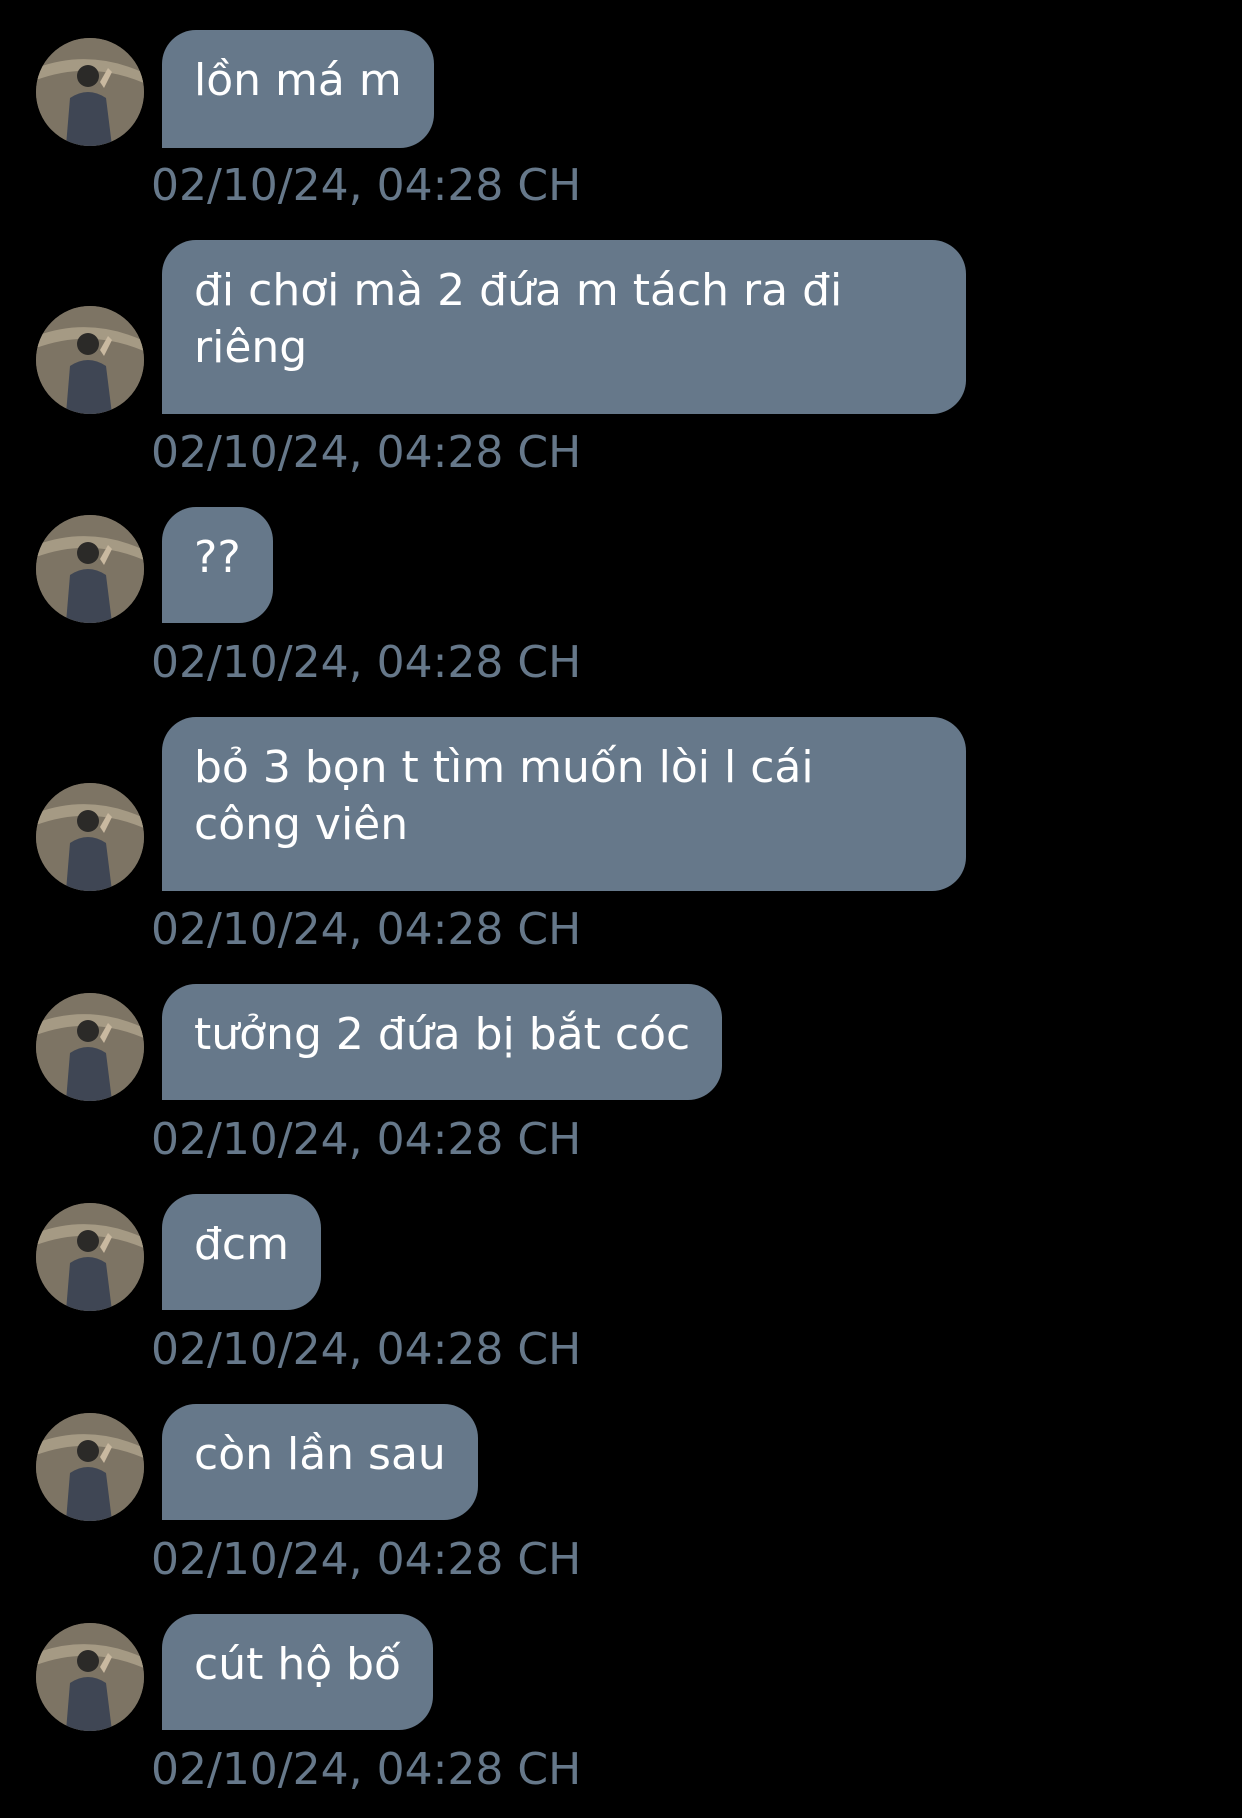  What do you see at coordinates (217, 565) in the screenshot?
I see `message-bubble: ??` at bounding box center [217, 565].